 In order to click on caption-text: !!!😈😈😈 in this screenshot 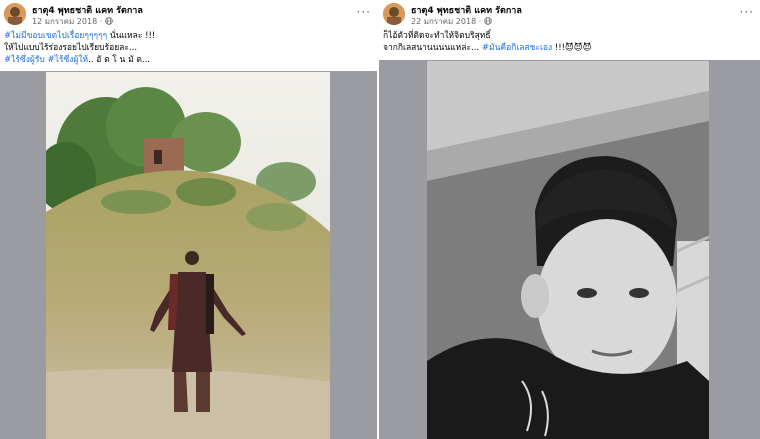, I will do `click(572, 48)`.